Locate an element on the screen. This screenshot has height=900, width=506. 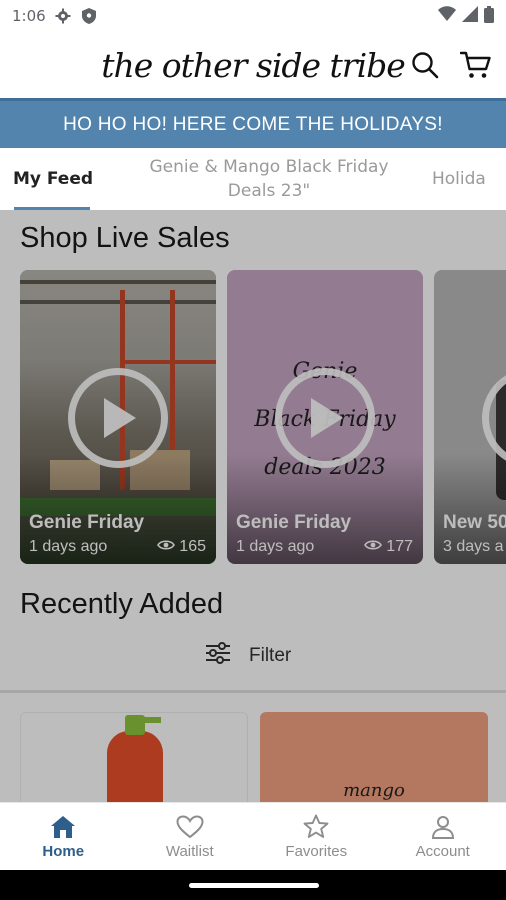
tab-label: Genie & Mango Black Friday Deals 23" is located at coordinates (269, 179).